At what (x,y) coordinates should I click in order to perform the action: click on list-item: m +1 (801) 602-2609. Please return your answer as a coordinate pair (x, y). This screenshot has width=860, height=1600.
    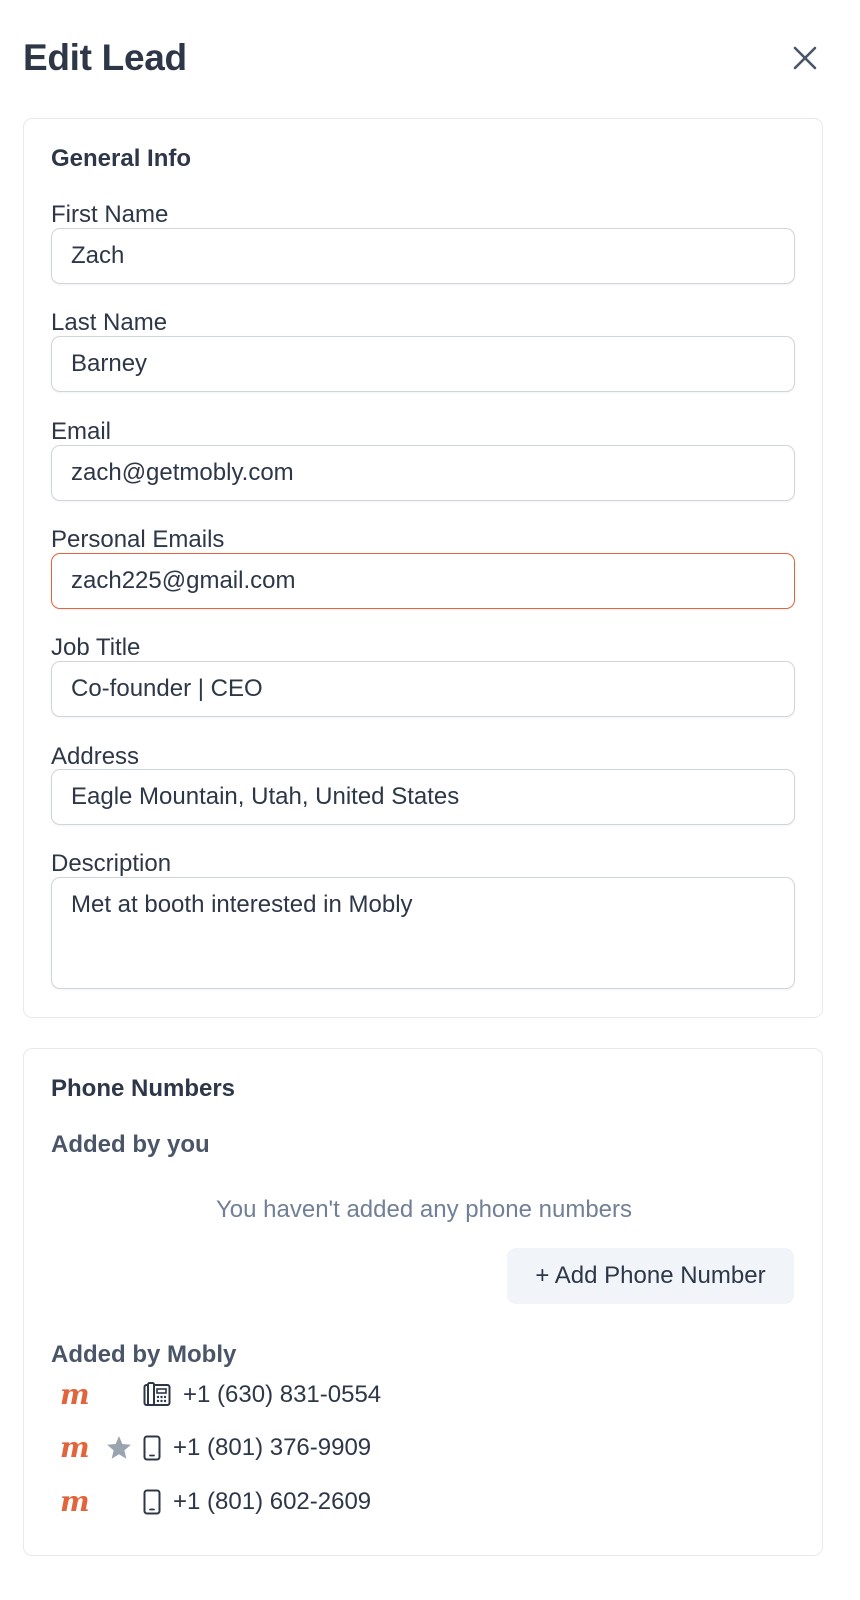
    Looking at the image, I should click on (215, 1502).